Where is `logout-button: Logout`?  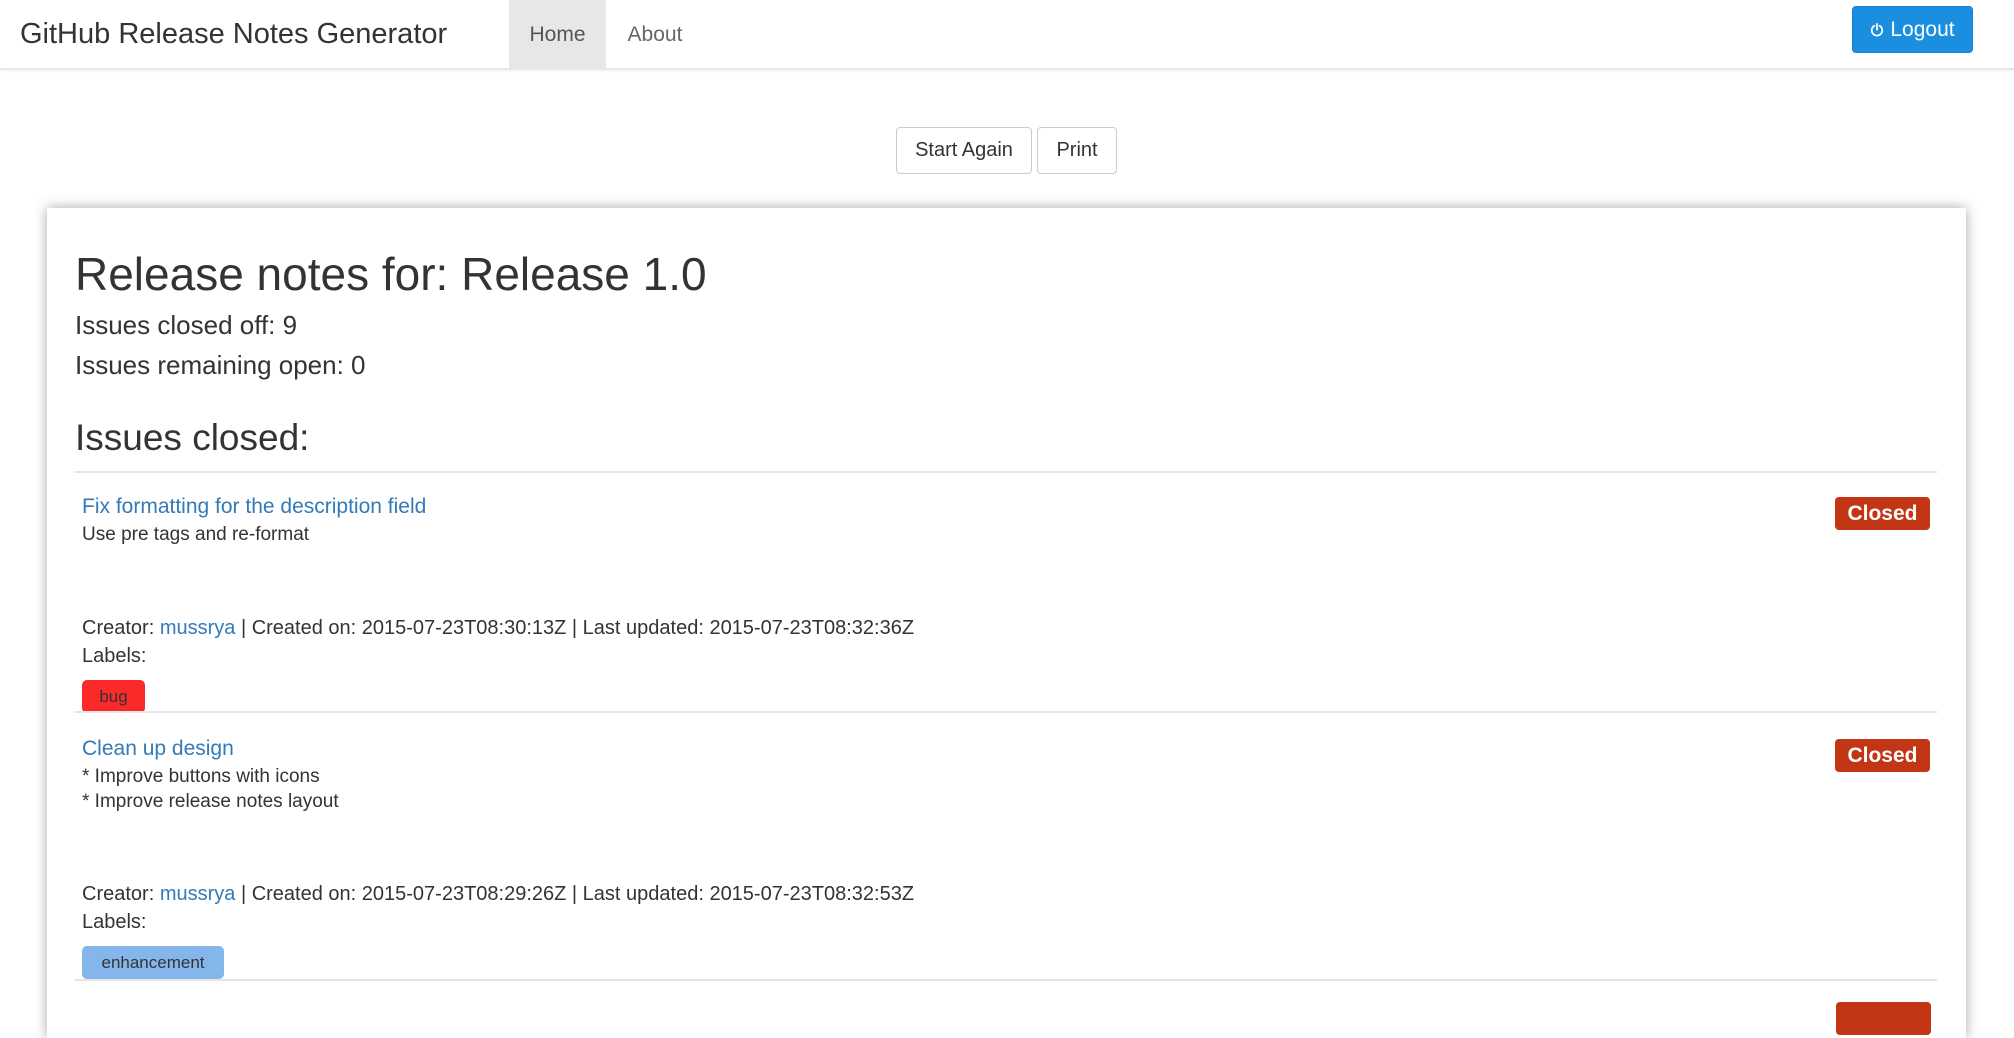
logout-button: Logout is located at coordinates (1912, 29).